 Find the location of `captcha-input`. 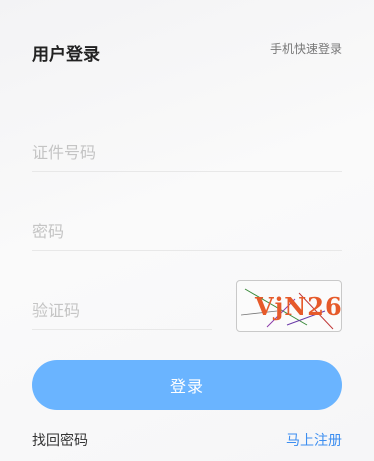

captcha-input is located at coordinates (122, 307).